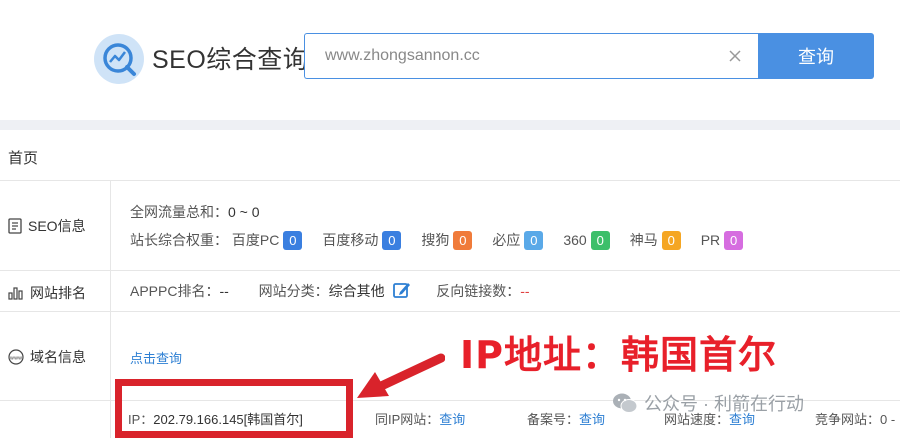  What do you see at coordinates (224, 291) in the screenshot?
I see `apppc-value: --` at bounding box center [224, 291].